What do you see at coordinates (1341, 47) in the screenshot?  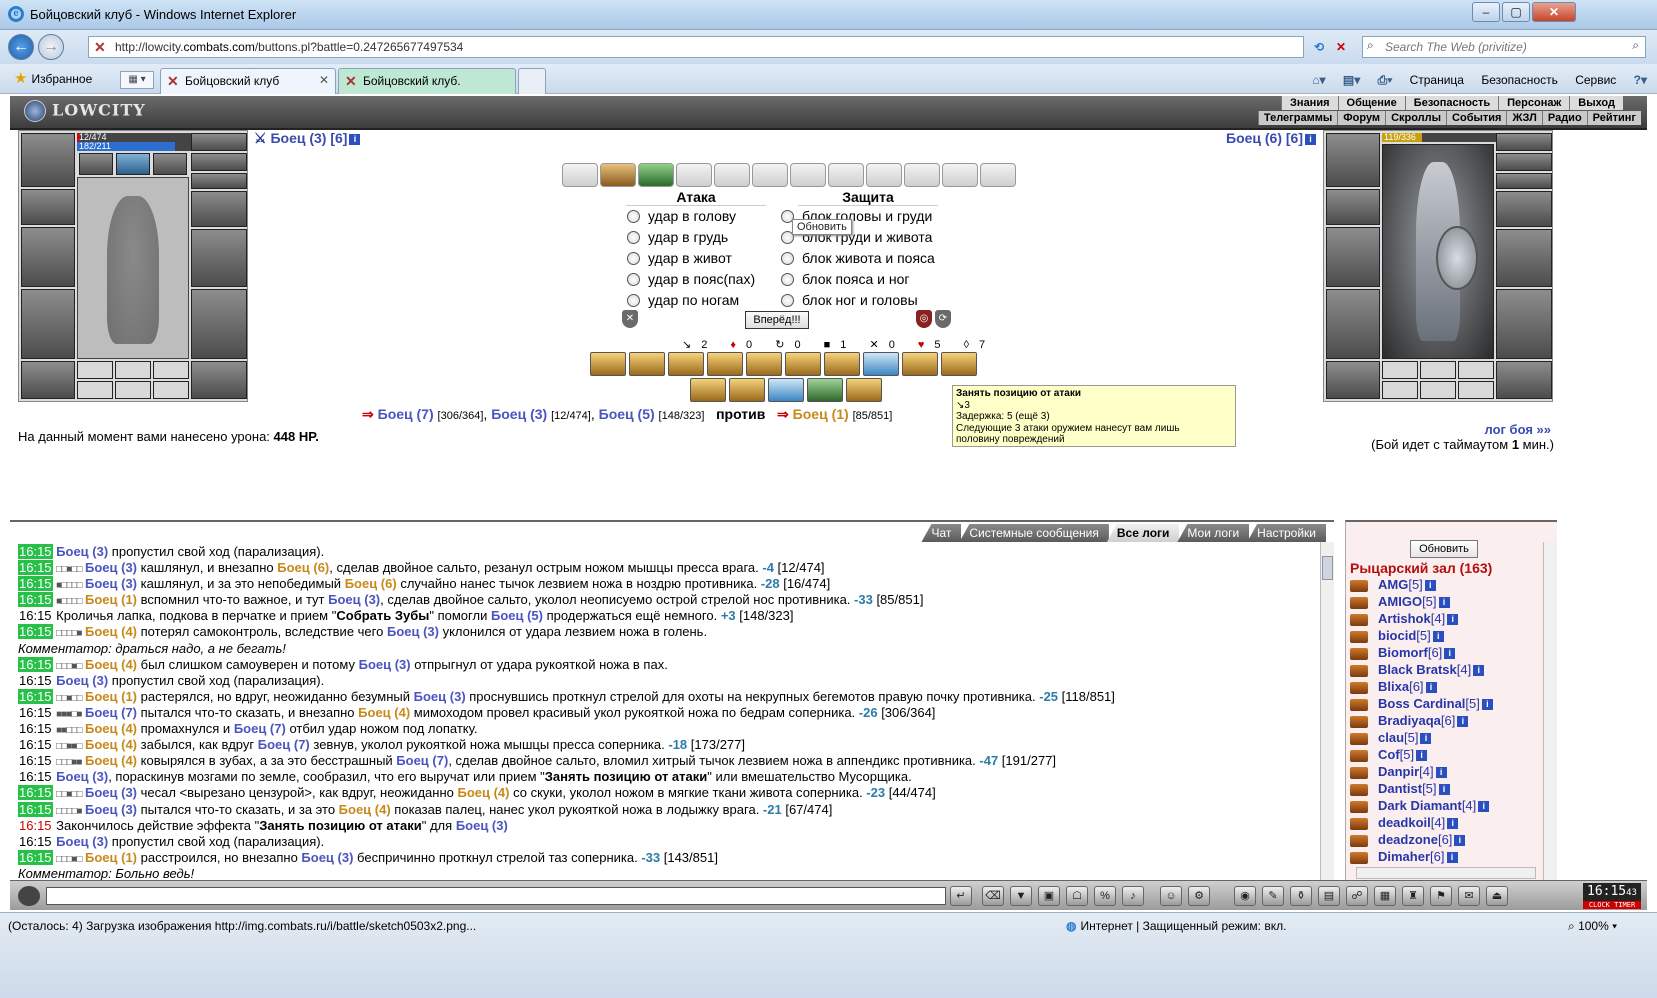 I see `stop-icon: ✕` at bounding box center [1341, 47].